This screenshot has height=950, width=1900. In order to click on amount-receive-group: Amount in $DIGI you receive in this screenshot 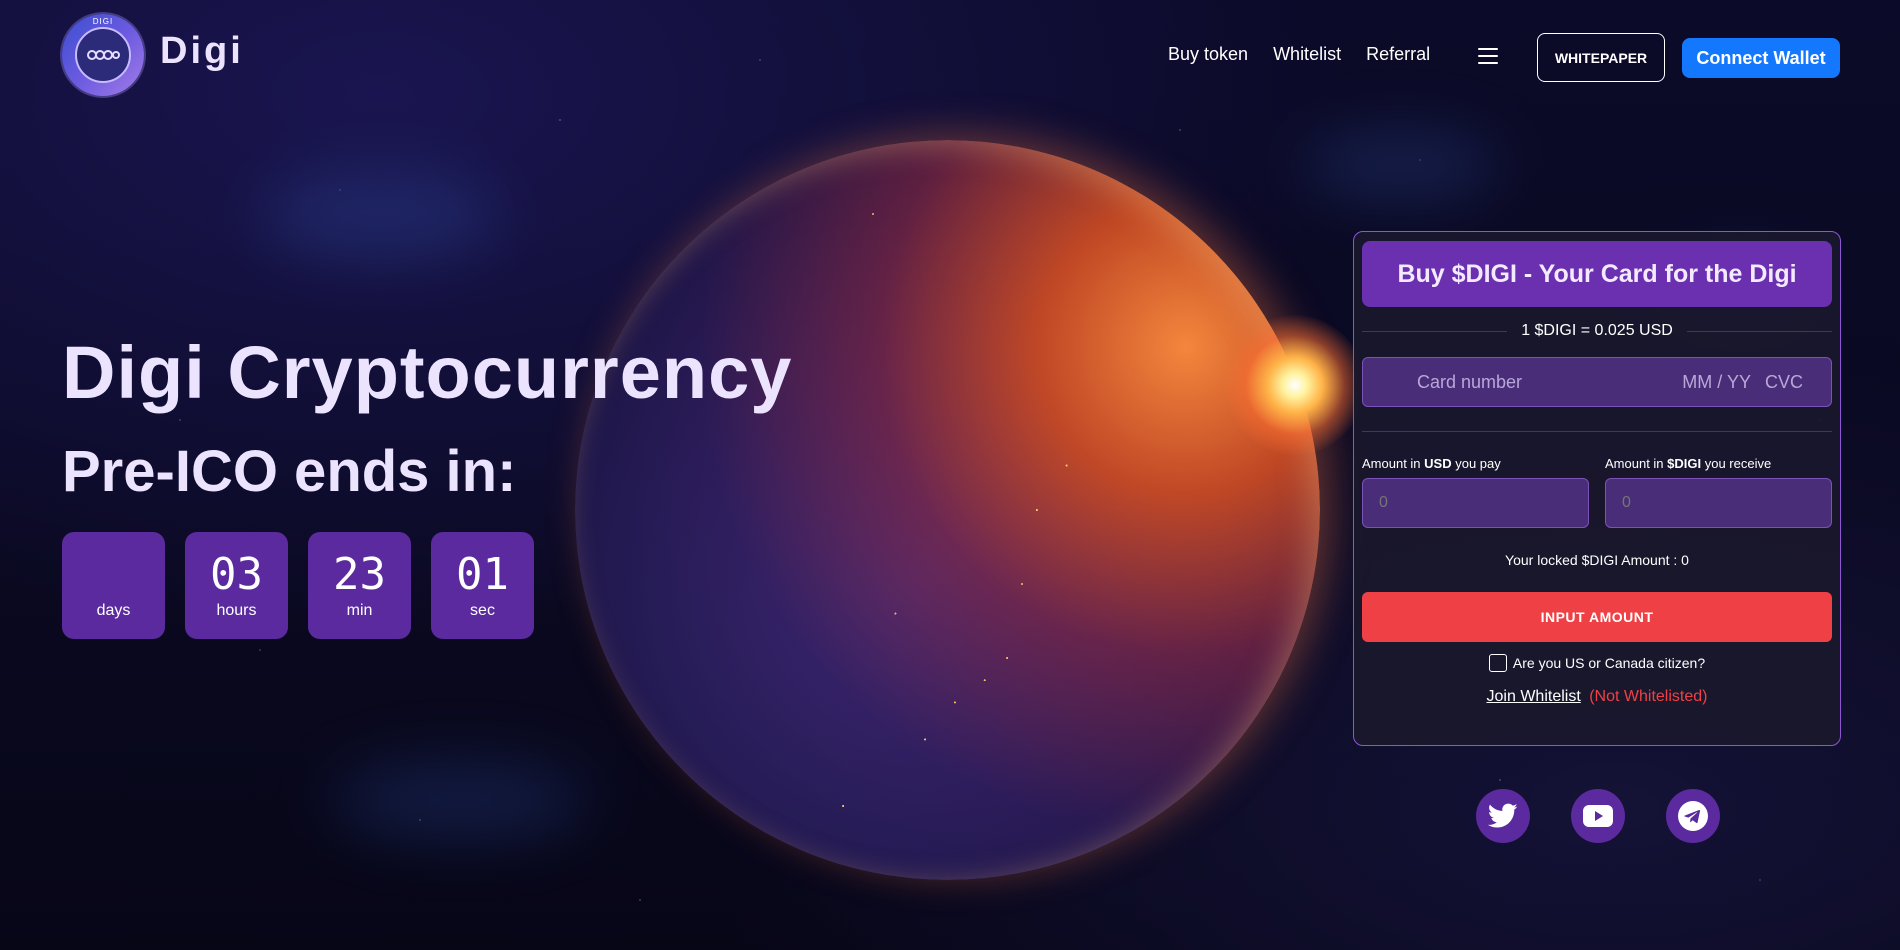, I will do `click(1718, 492)`.